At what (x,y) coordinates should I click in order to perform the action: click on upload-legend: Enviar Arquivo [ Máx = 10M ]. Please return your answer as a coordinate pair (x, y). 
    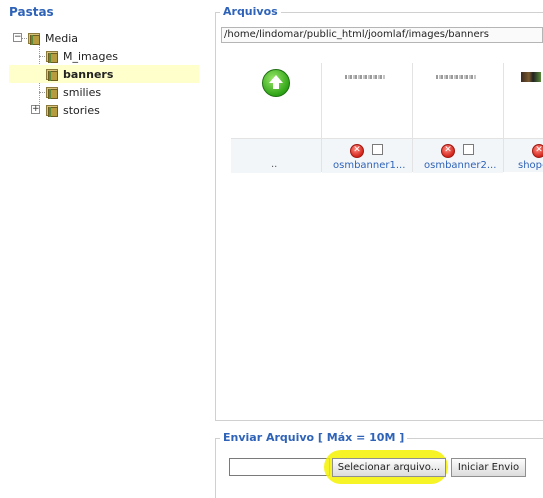
    Looking at the image, I should click on (314, 437).